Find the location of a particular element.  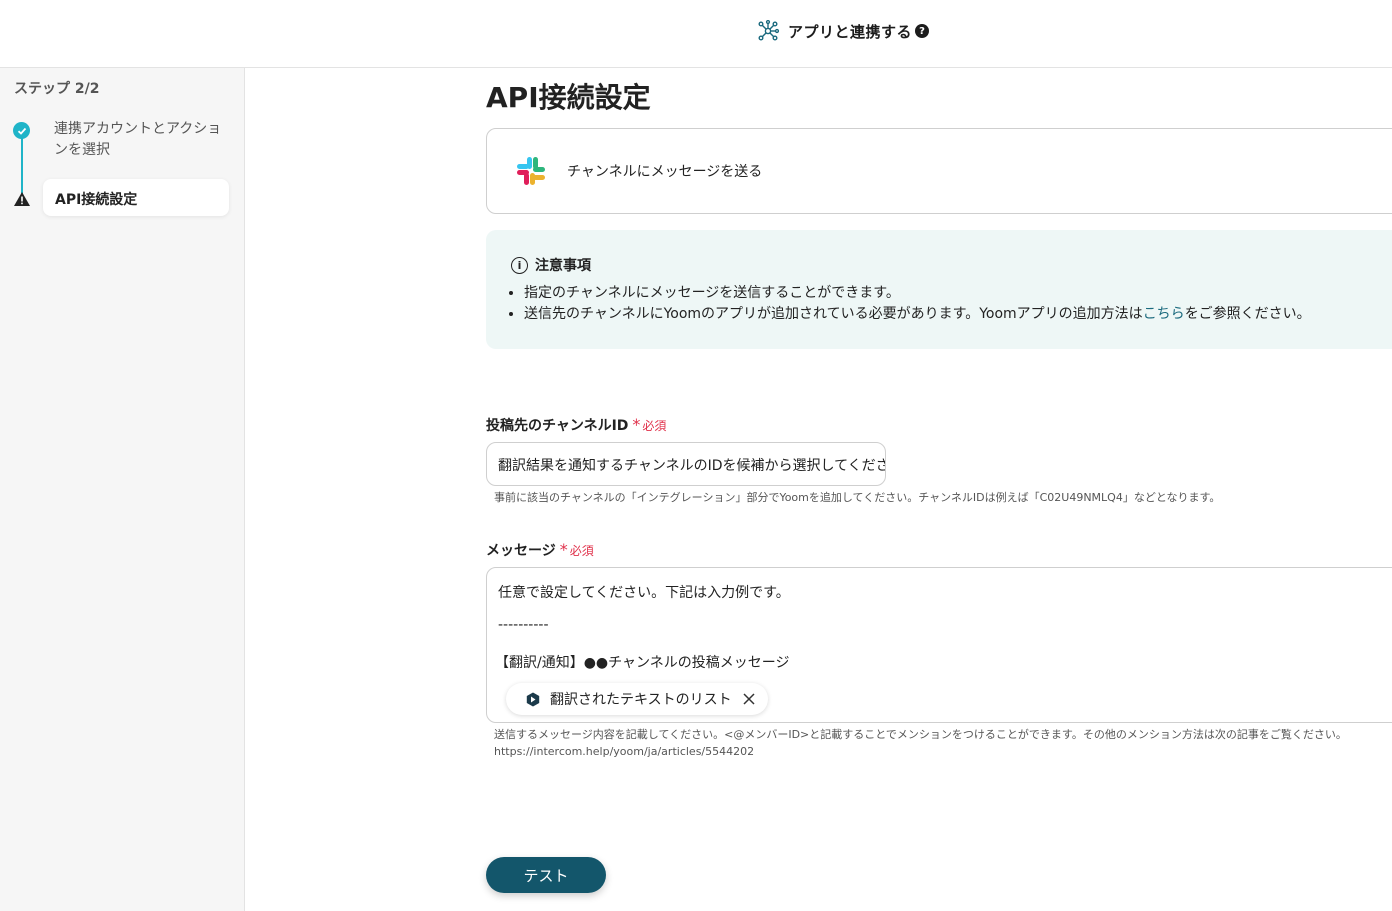

message-field-label-text: メッセージ is located at coordinates (521, 551).